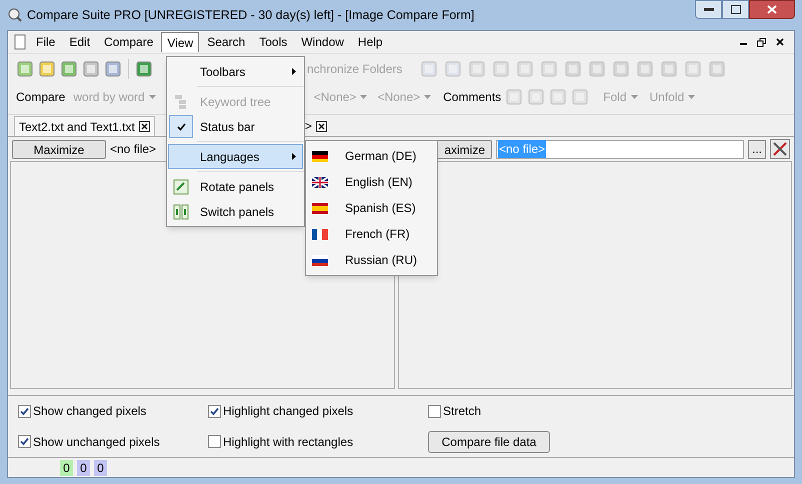 The width and height of the screenshot is (802, 484). What do you see at coordinates (113, 411) in the screenshot?
I see `option-checkbox: Show changed pixels` at bounding box center [113, 411].